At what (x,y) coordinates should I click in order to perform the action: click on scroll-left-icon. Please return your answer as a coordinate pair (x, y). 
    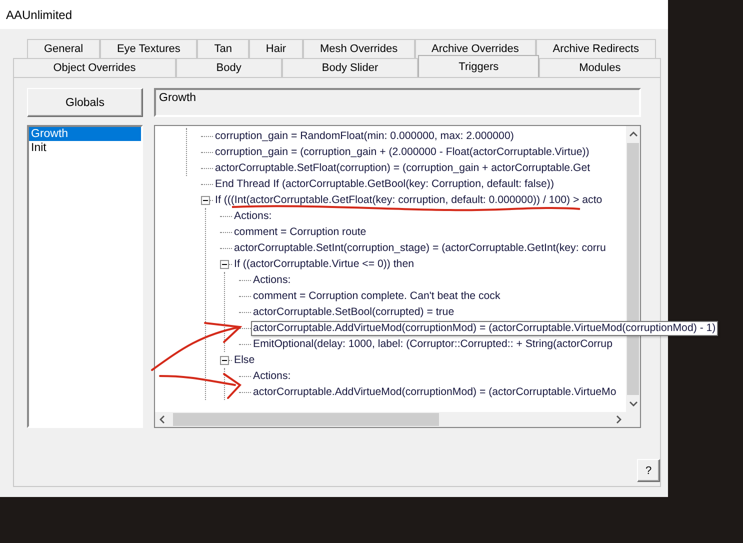
    Looking at the image, I should click on (162, 419).